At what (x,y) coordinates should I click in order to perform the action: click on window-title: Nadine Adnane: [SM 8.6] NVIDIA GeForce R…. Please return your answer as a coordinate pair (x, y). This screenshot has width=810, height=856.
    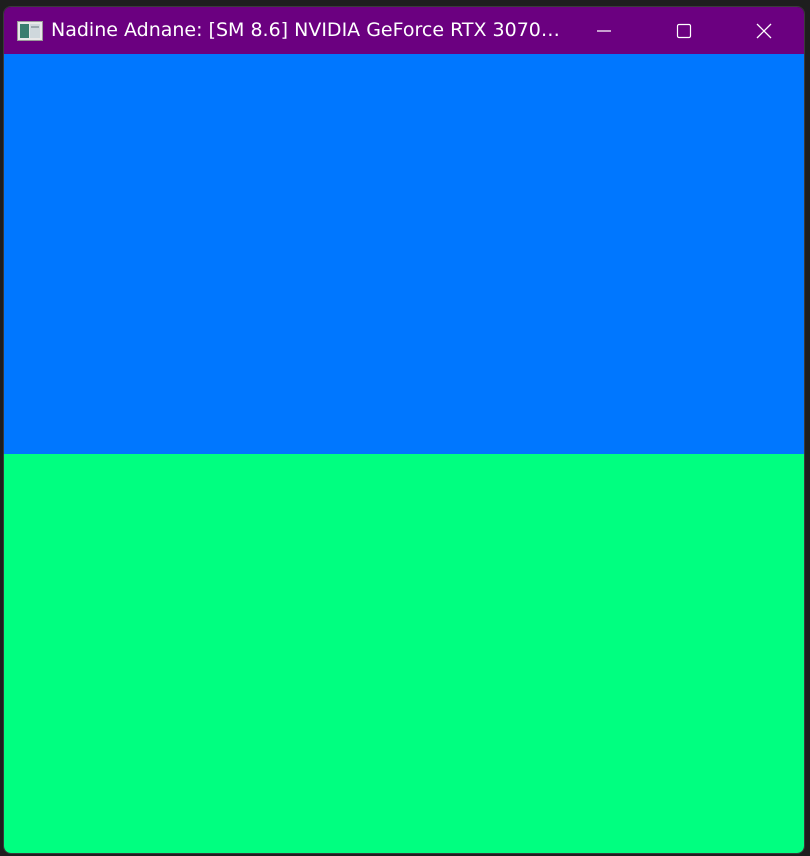
    Looking at the image, I should click on (307, 30).